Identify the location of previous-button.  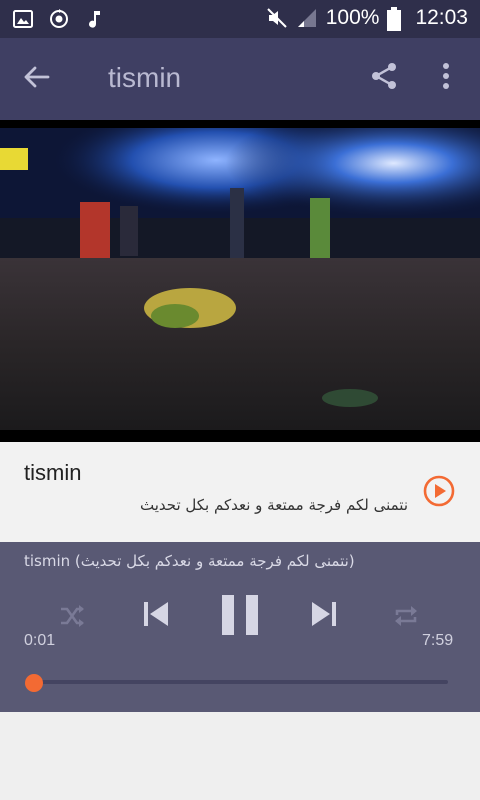
(156, 616).